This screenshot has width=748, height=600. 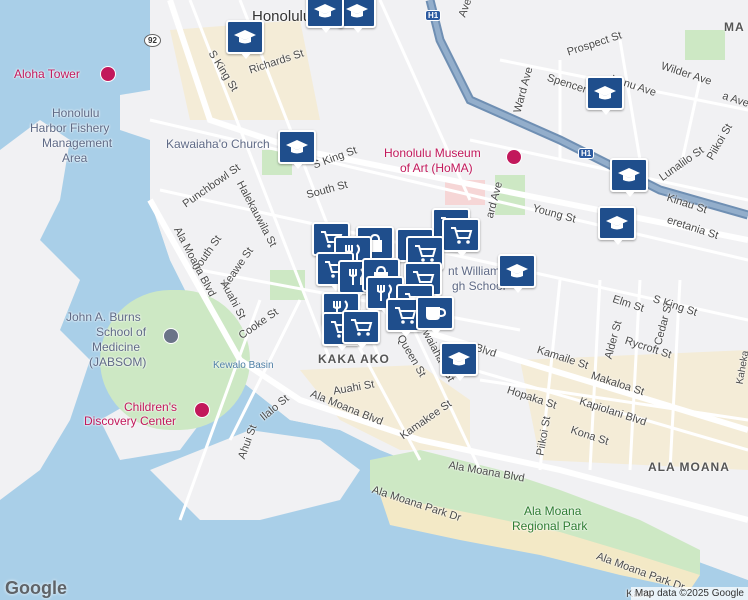 What do you see at coordinates (152, 40) in the screenshot?
I see `route-92-shield: 92` at bounding box center [152, 40].